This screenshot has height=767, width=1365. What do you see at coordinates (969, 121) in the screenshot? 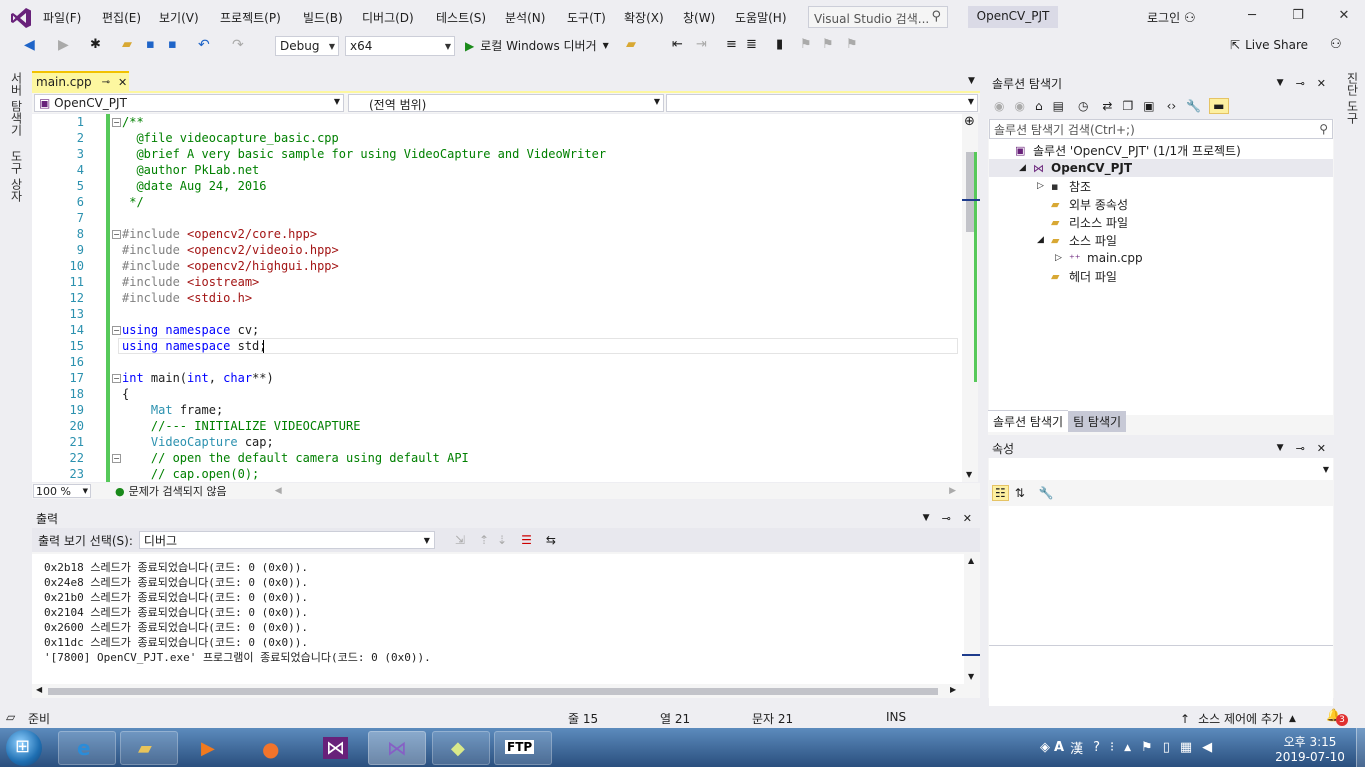
I see `split-icon: ⊕` at bounding box center [969, 121].